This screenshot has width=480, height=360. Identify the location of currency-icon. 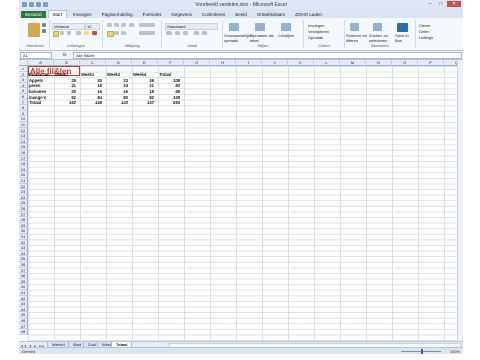
(169, 33).